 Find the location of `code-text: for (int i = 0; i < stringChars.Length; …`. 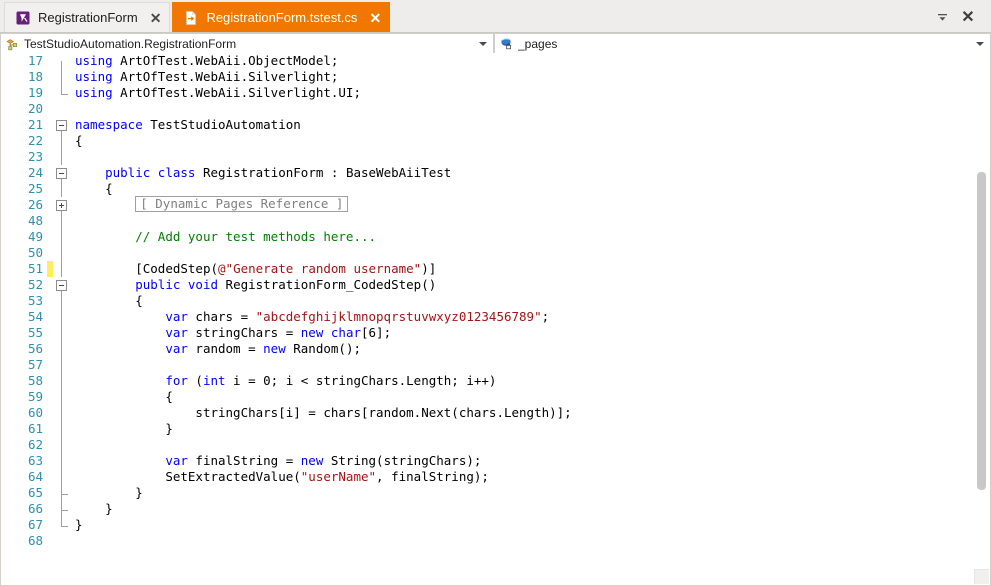

code-text: for (int i = 0; i < stringChars.Length; … is located at coordinates (530, 381).